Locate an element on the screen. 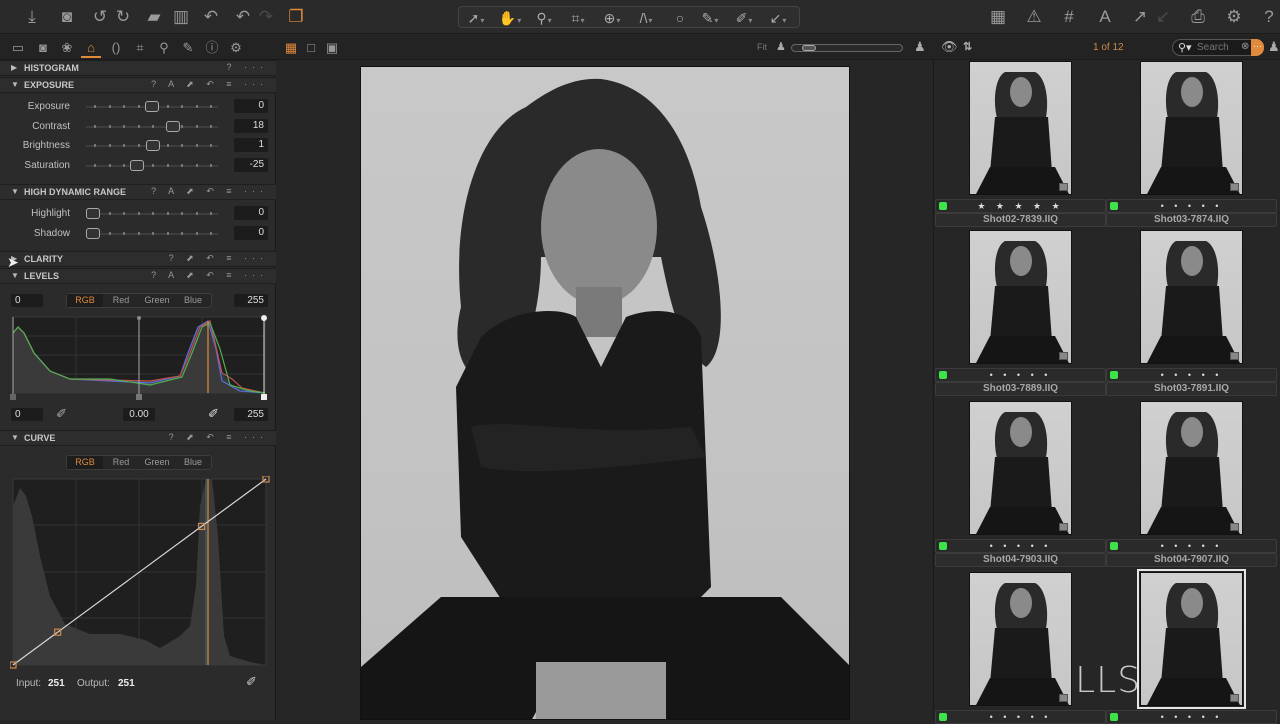  crop-tool-icon: ⌗▾ is located at coordinates (578, 18).